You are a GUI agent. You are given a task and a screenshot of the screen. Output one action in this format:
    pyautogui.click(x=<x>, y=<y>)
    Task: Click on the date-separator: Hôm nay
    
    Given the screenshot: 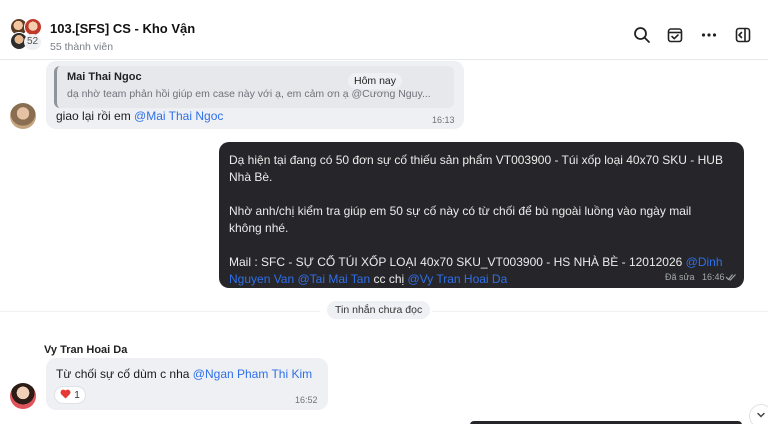 What is the action you would take?
    pyautogui.click(x=375, y=81)
    